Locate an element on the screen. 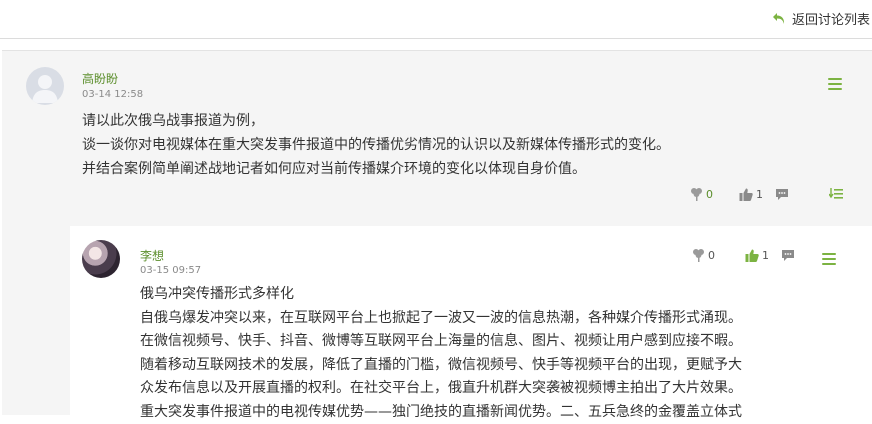 The width and height of the screenshot is (872, 424). post-line: 并结合案例简单阐述战地记者如何应对当前传播媒介环境的变化以体现自身价值。 is located at coordinates (376, 169).